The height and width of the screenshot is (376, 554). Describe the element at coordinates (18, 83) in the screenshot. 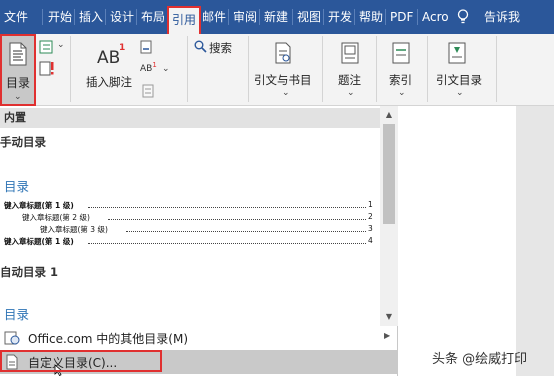

I see `toc-button-label: 目录` at that location.